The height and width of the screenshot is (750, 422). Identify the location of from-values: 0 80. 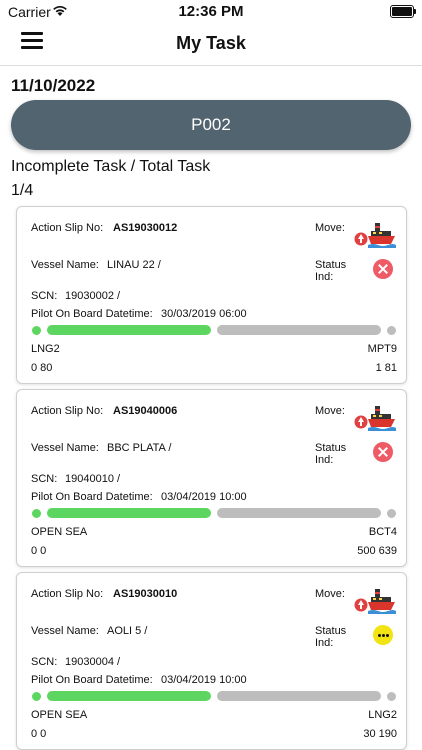
(42, 368).